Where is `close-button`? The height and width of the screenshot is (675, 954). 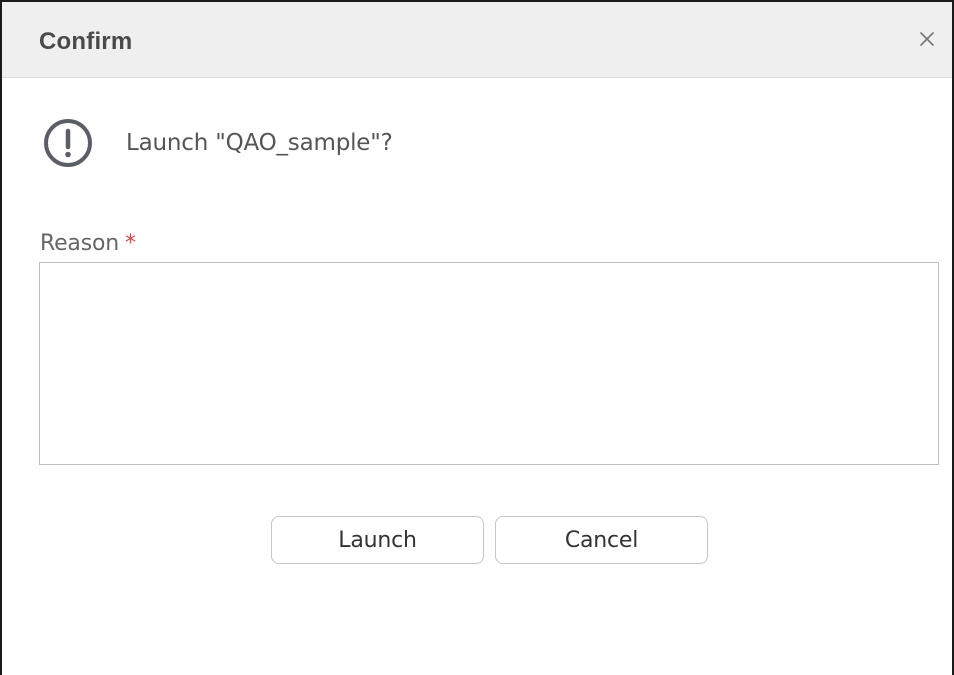 close-button is located at coordinates (927, 39).